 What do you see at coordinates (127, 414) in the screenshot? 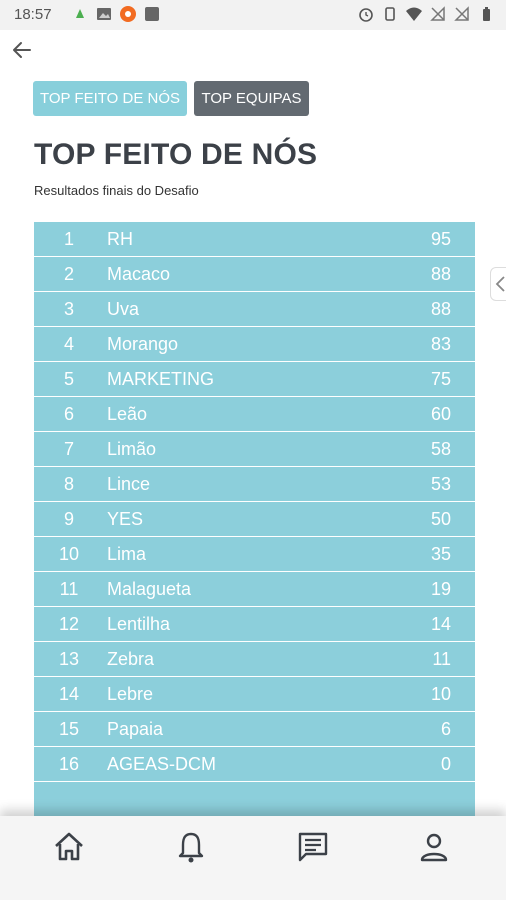
I see `rank-name: Leão` at bounding box center [127, 414].